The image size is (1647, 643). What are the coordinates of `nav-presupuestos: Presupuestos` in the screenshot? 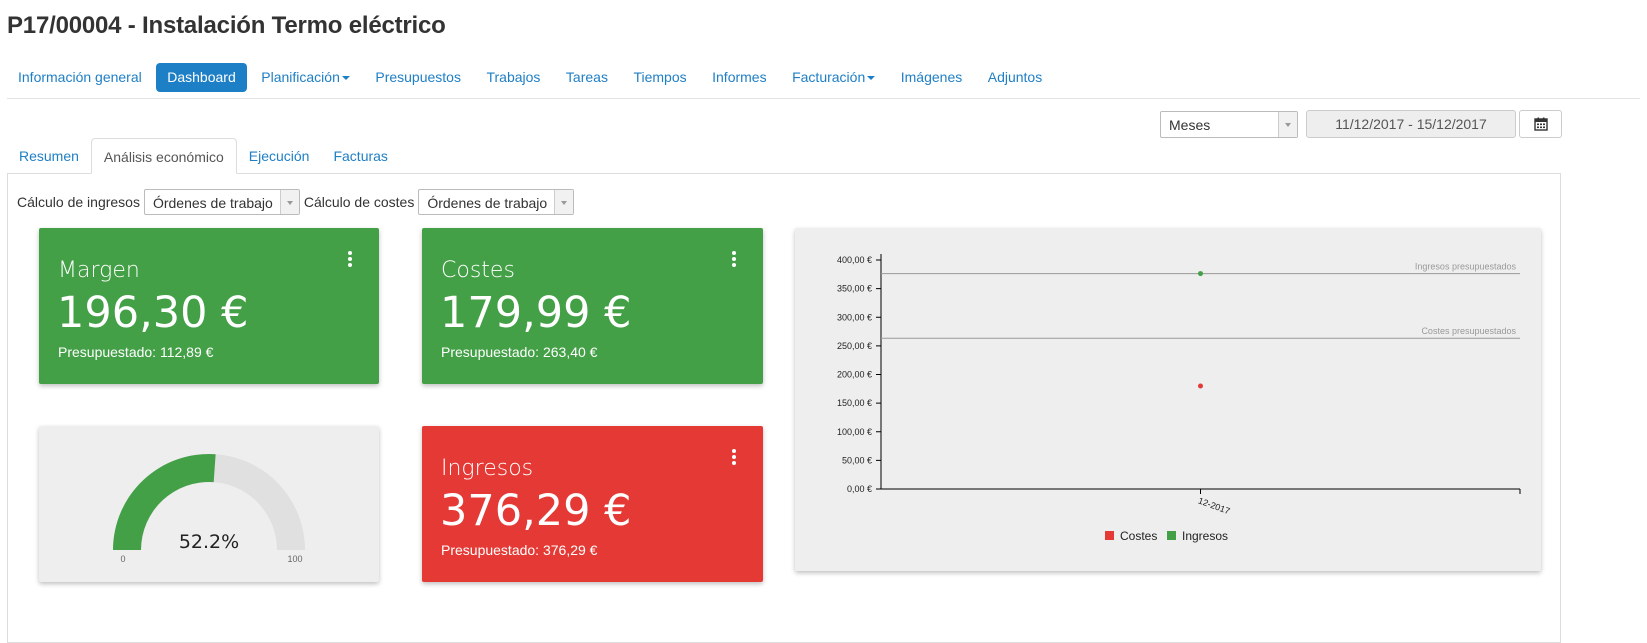 It's located at (418, 77).